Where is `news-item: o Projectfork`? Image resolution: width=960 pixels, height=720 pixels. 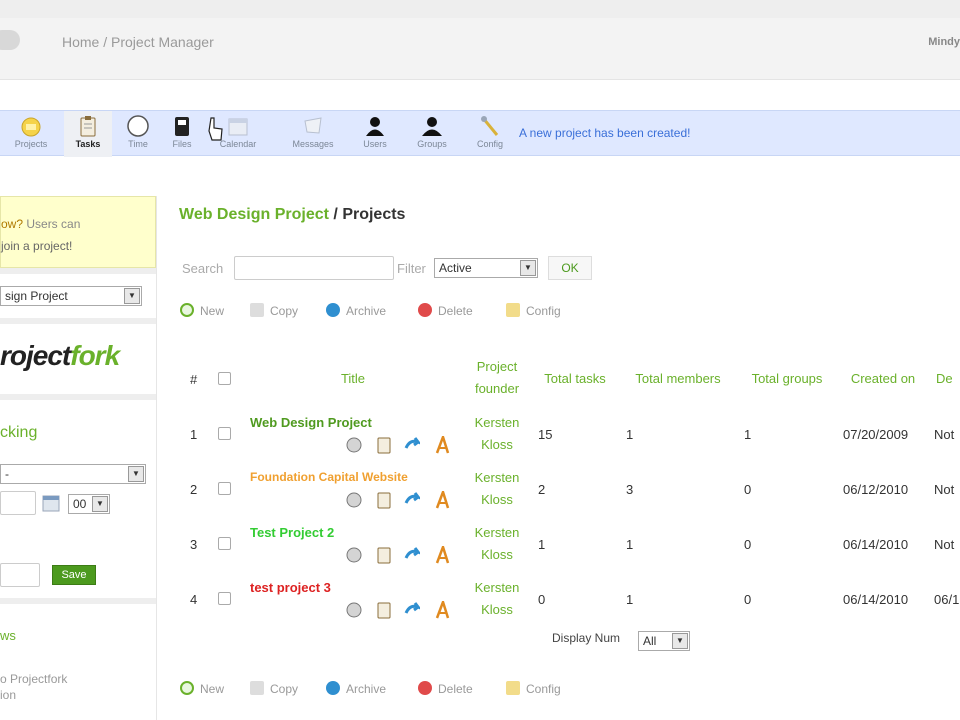
news-item: o Projectfork is located at coordinates (33, 679).